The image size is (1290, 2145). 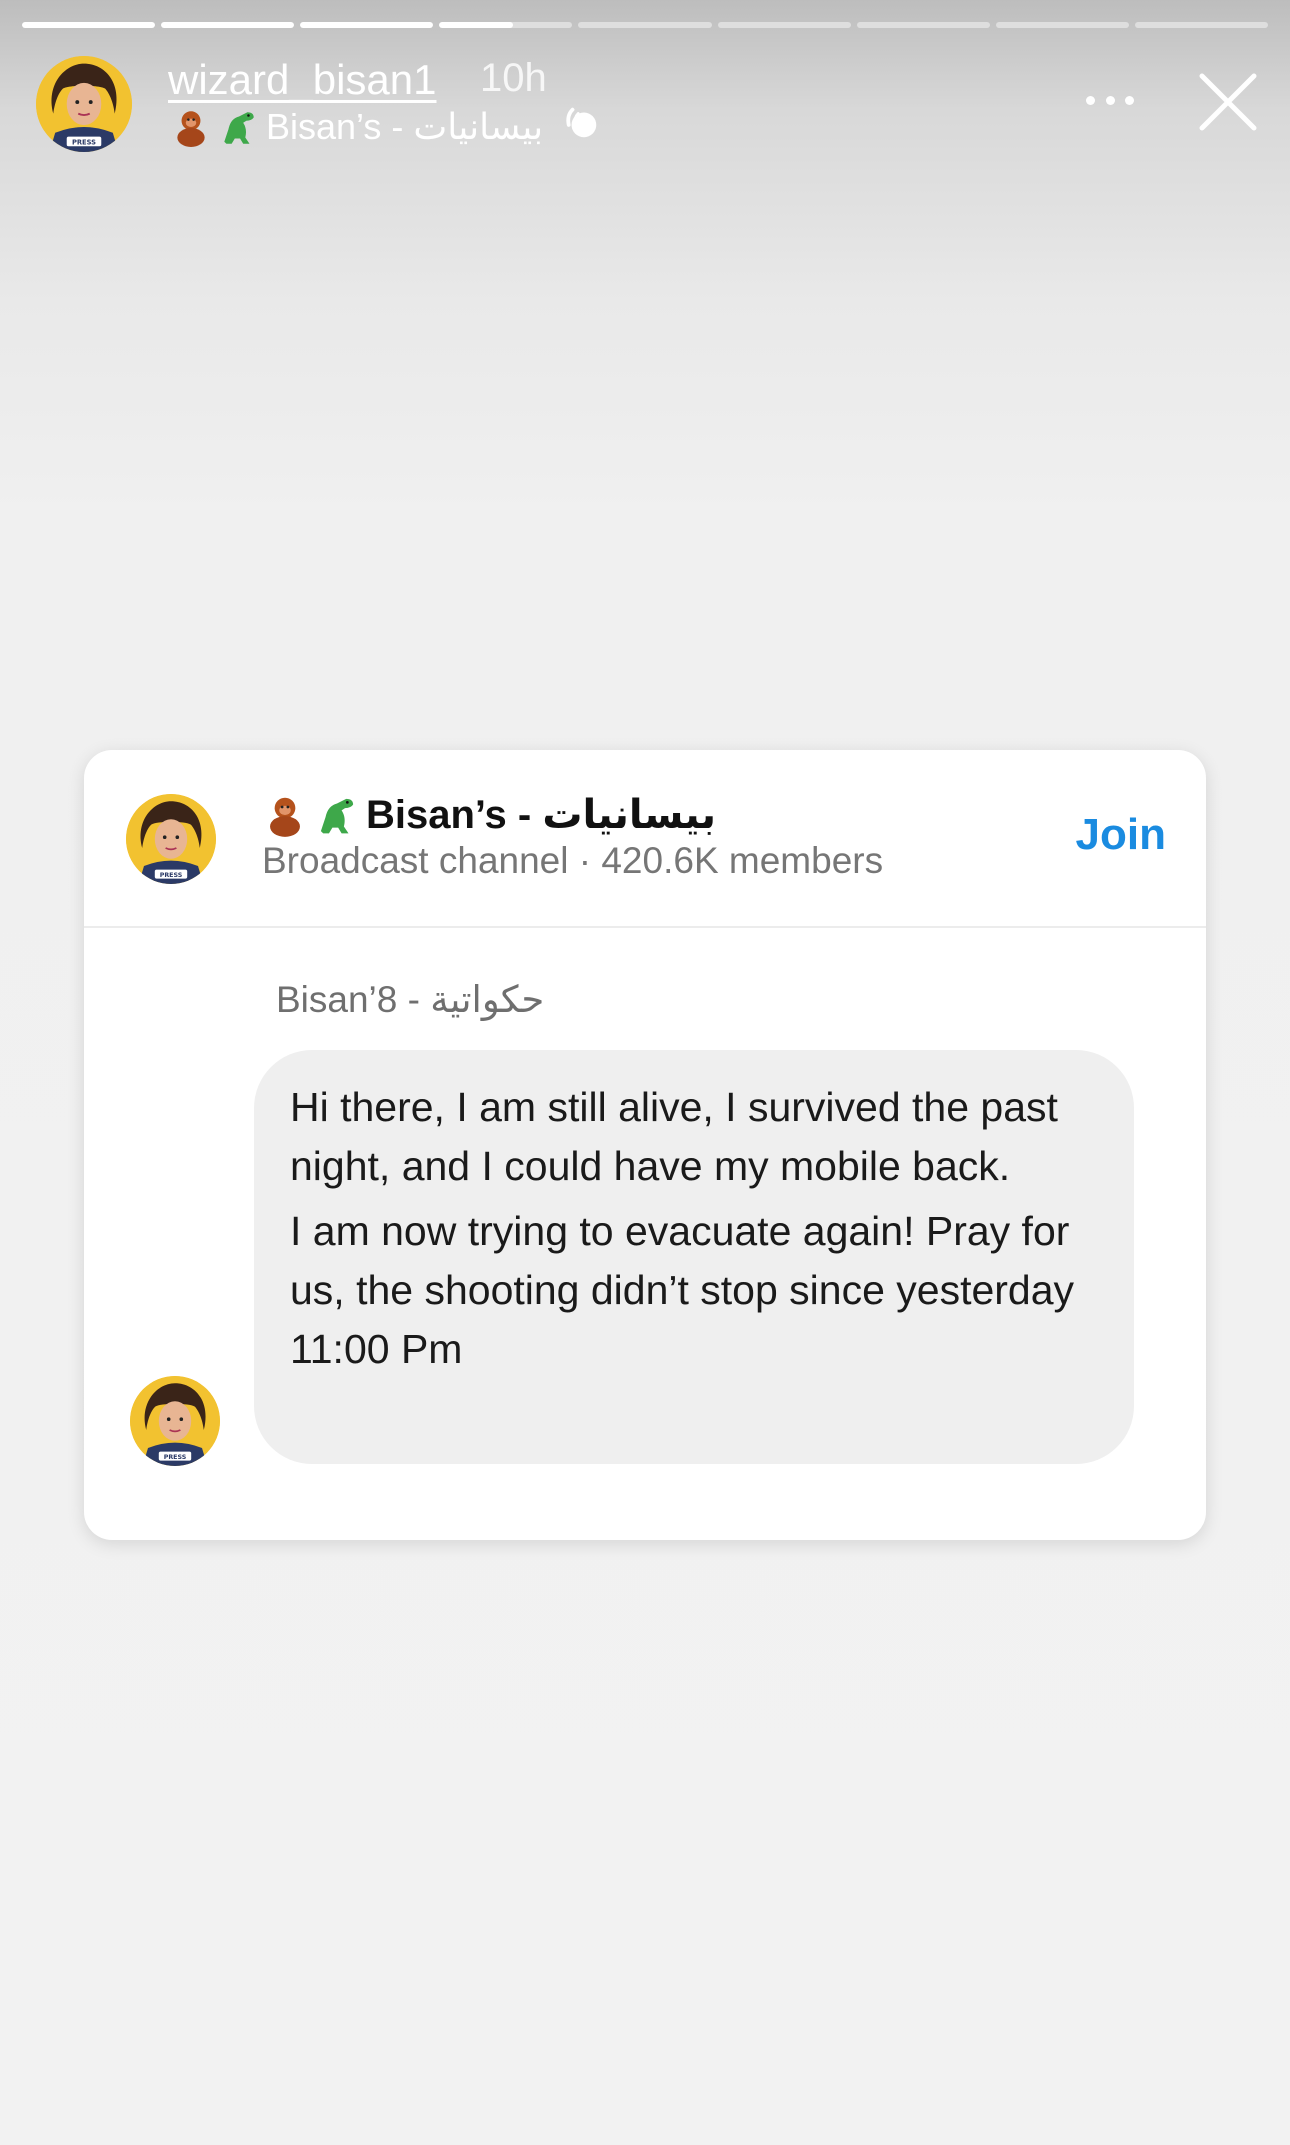 I want to click on channel-name-text: Bisan’s - بيسانيات, so click(x=541, y=815).